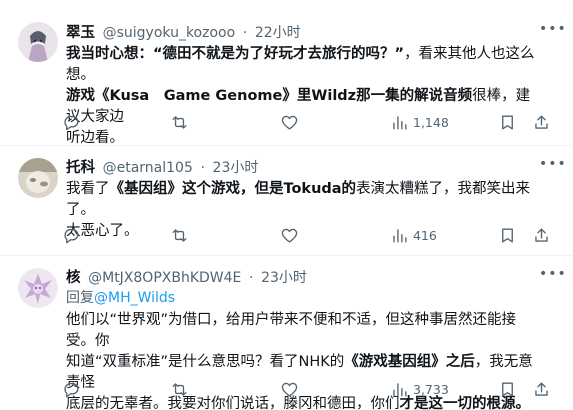  I want to click on replying-to-handle: @MH_Wilds, so click(134, 298).